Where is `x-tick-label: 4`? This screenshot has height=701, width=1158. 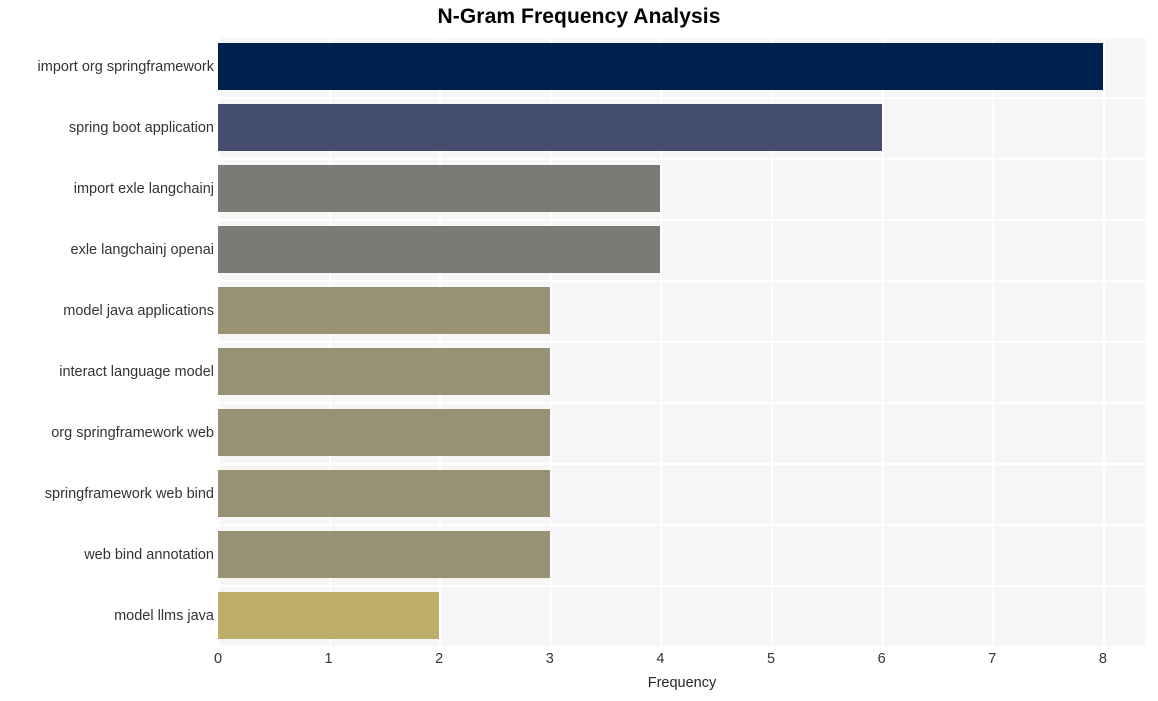
x-tick-label: 4 is located at coordinates (660, 659).